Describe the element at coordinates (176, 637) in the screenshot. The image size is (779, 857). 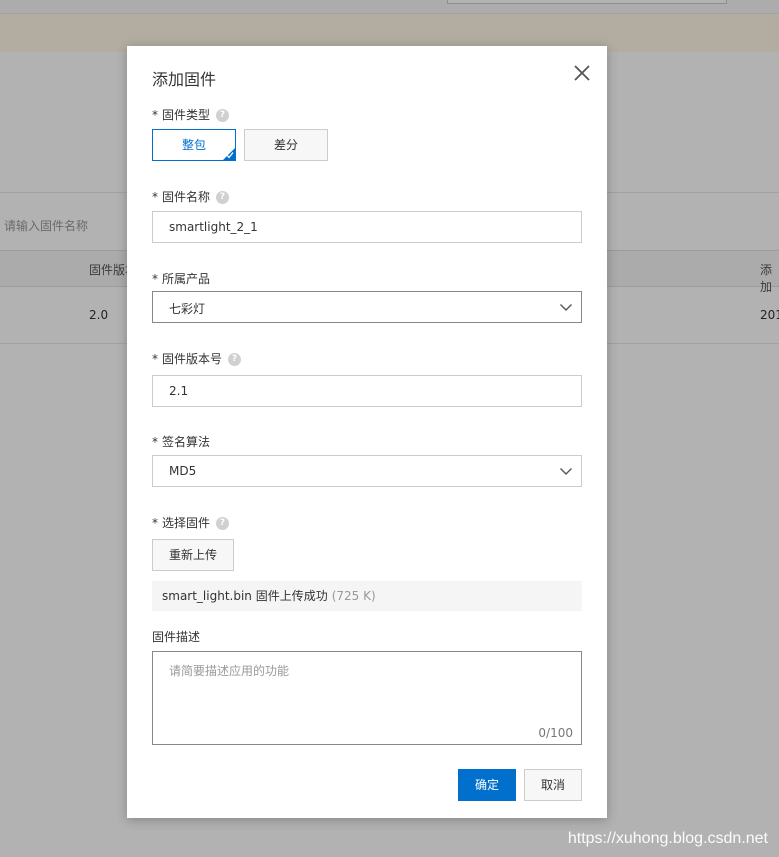
I see `description-label: 固件描述` at that location.